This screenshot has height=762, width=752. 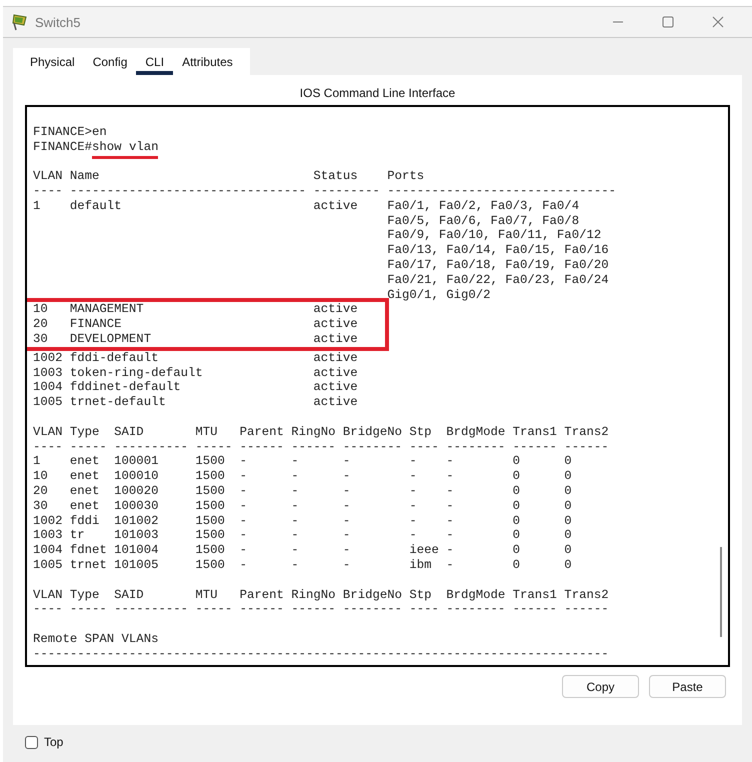 What do you see at coordinates (229, 176) in the screenshot?
I see `terminal-line: VLAN Name Status Ports` at bounding box center [229, 176].